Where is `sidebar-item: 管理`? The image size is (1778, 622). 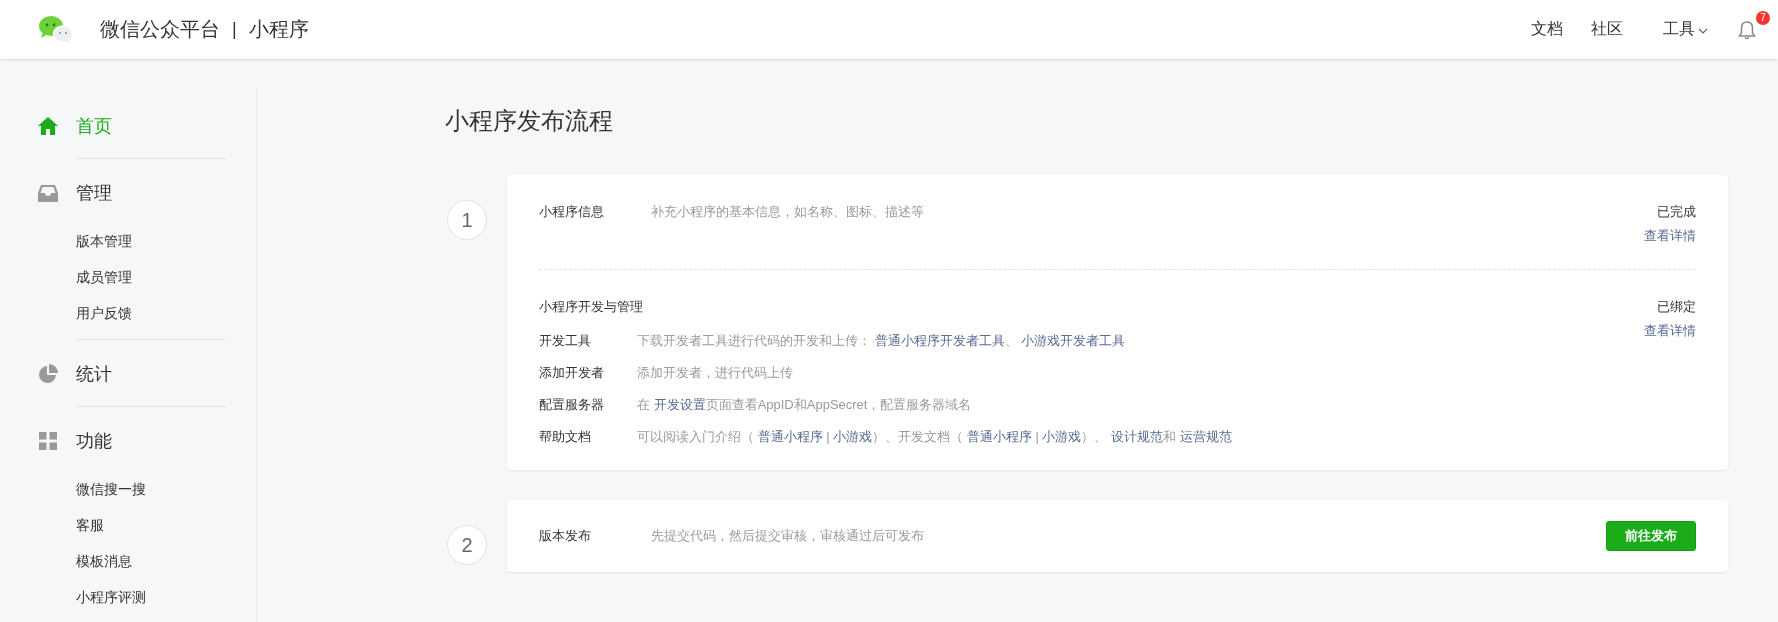 sidebar-item: 管理 is located at coordinates (75, 193).